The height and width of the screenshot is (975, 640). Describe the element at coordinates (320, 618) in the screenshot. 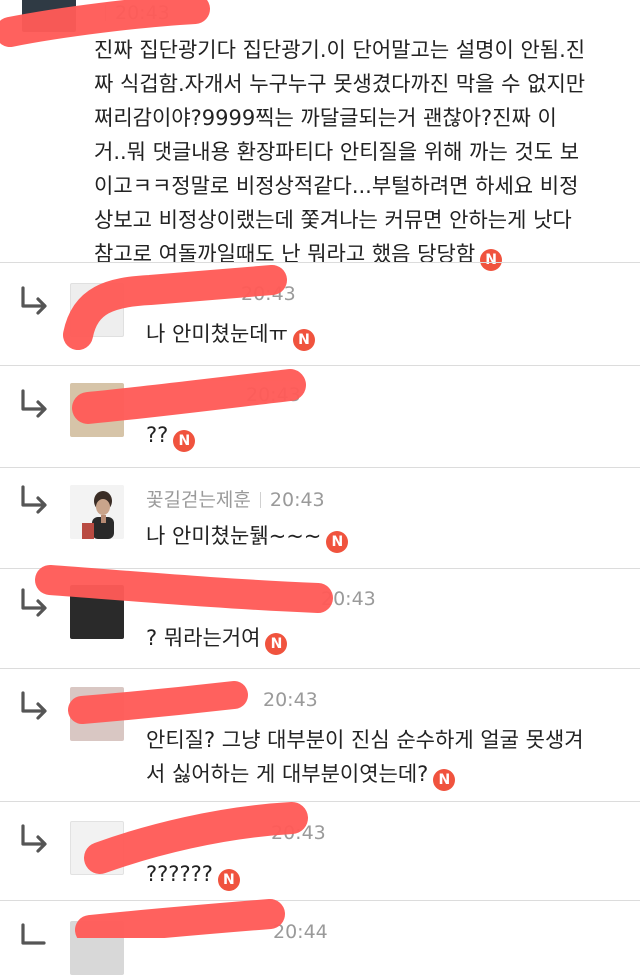

I see `reply-item: 20:43 ? 뭐라는거여 N` at that location.